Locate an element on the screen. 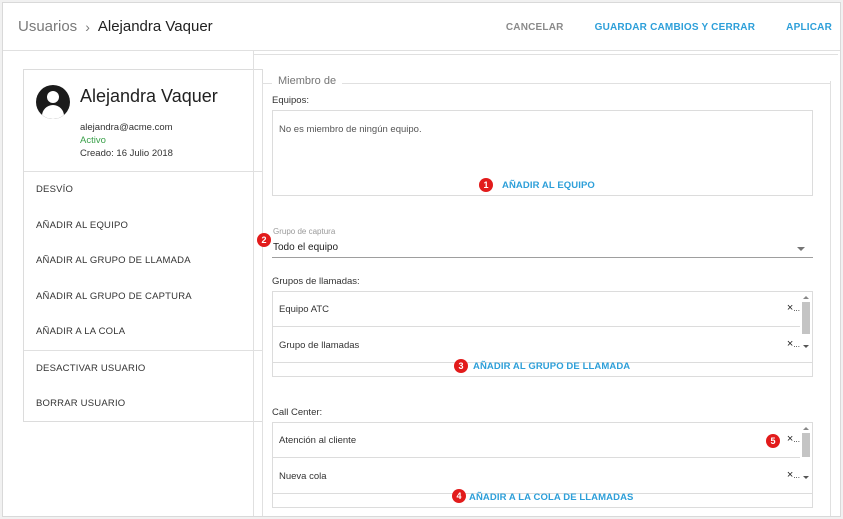 This screenshot has width=843, height=519. callout-badge-5: 5 is located at coordinates (773, 441).